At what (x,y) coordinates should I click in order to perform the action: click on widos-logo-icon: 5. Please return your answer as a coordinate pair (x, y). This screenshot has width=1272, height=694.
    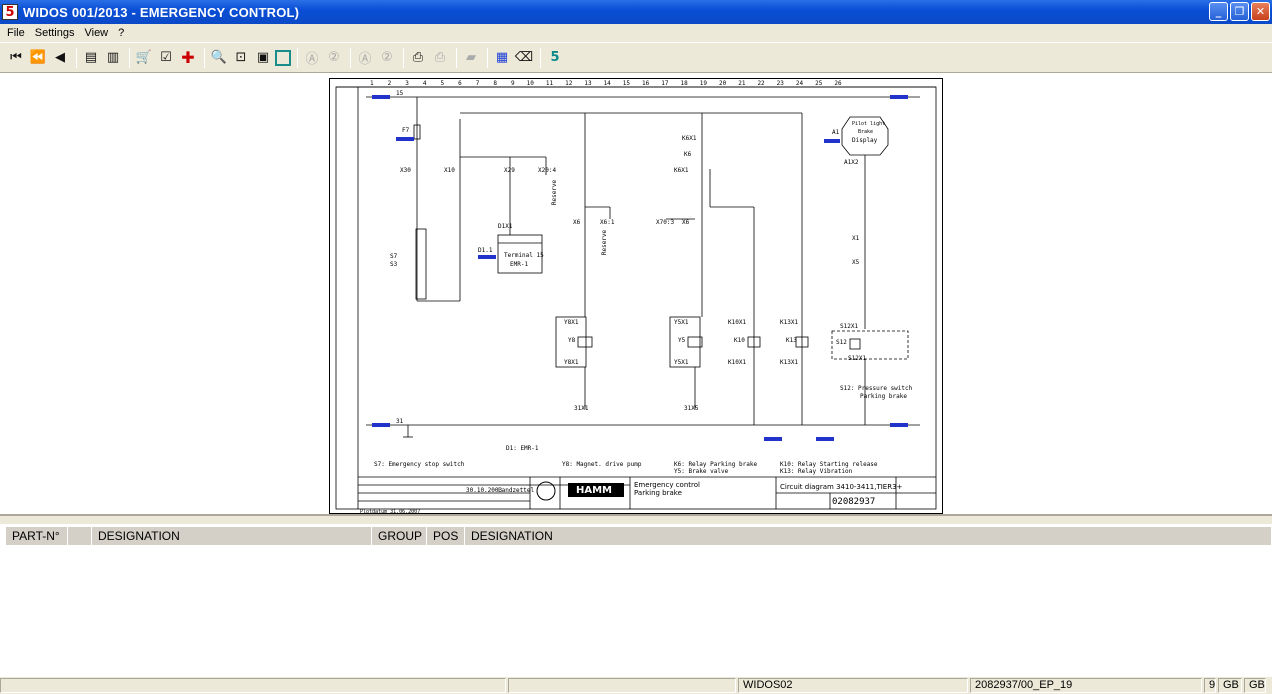
    Looking at the image, I should click on (555, 58).